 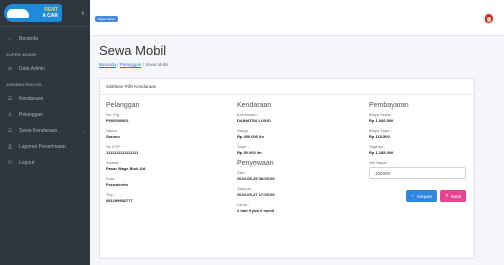 I want to click on sidebar-item-label: Pelanggan, so click(x=31, y=115).